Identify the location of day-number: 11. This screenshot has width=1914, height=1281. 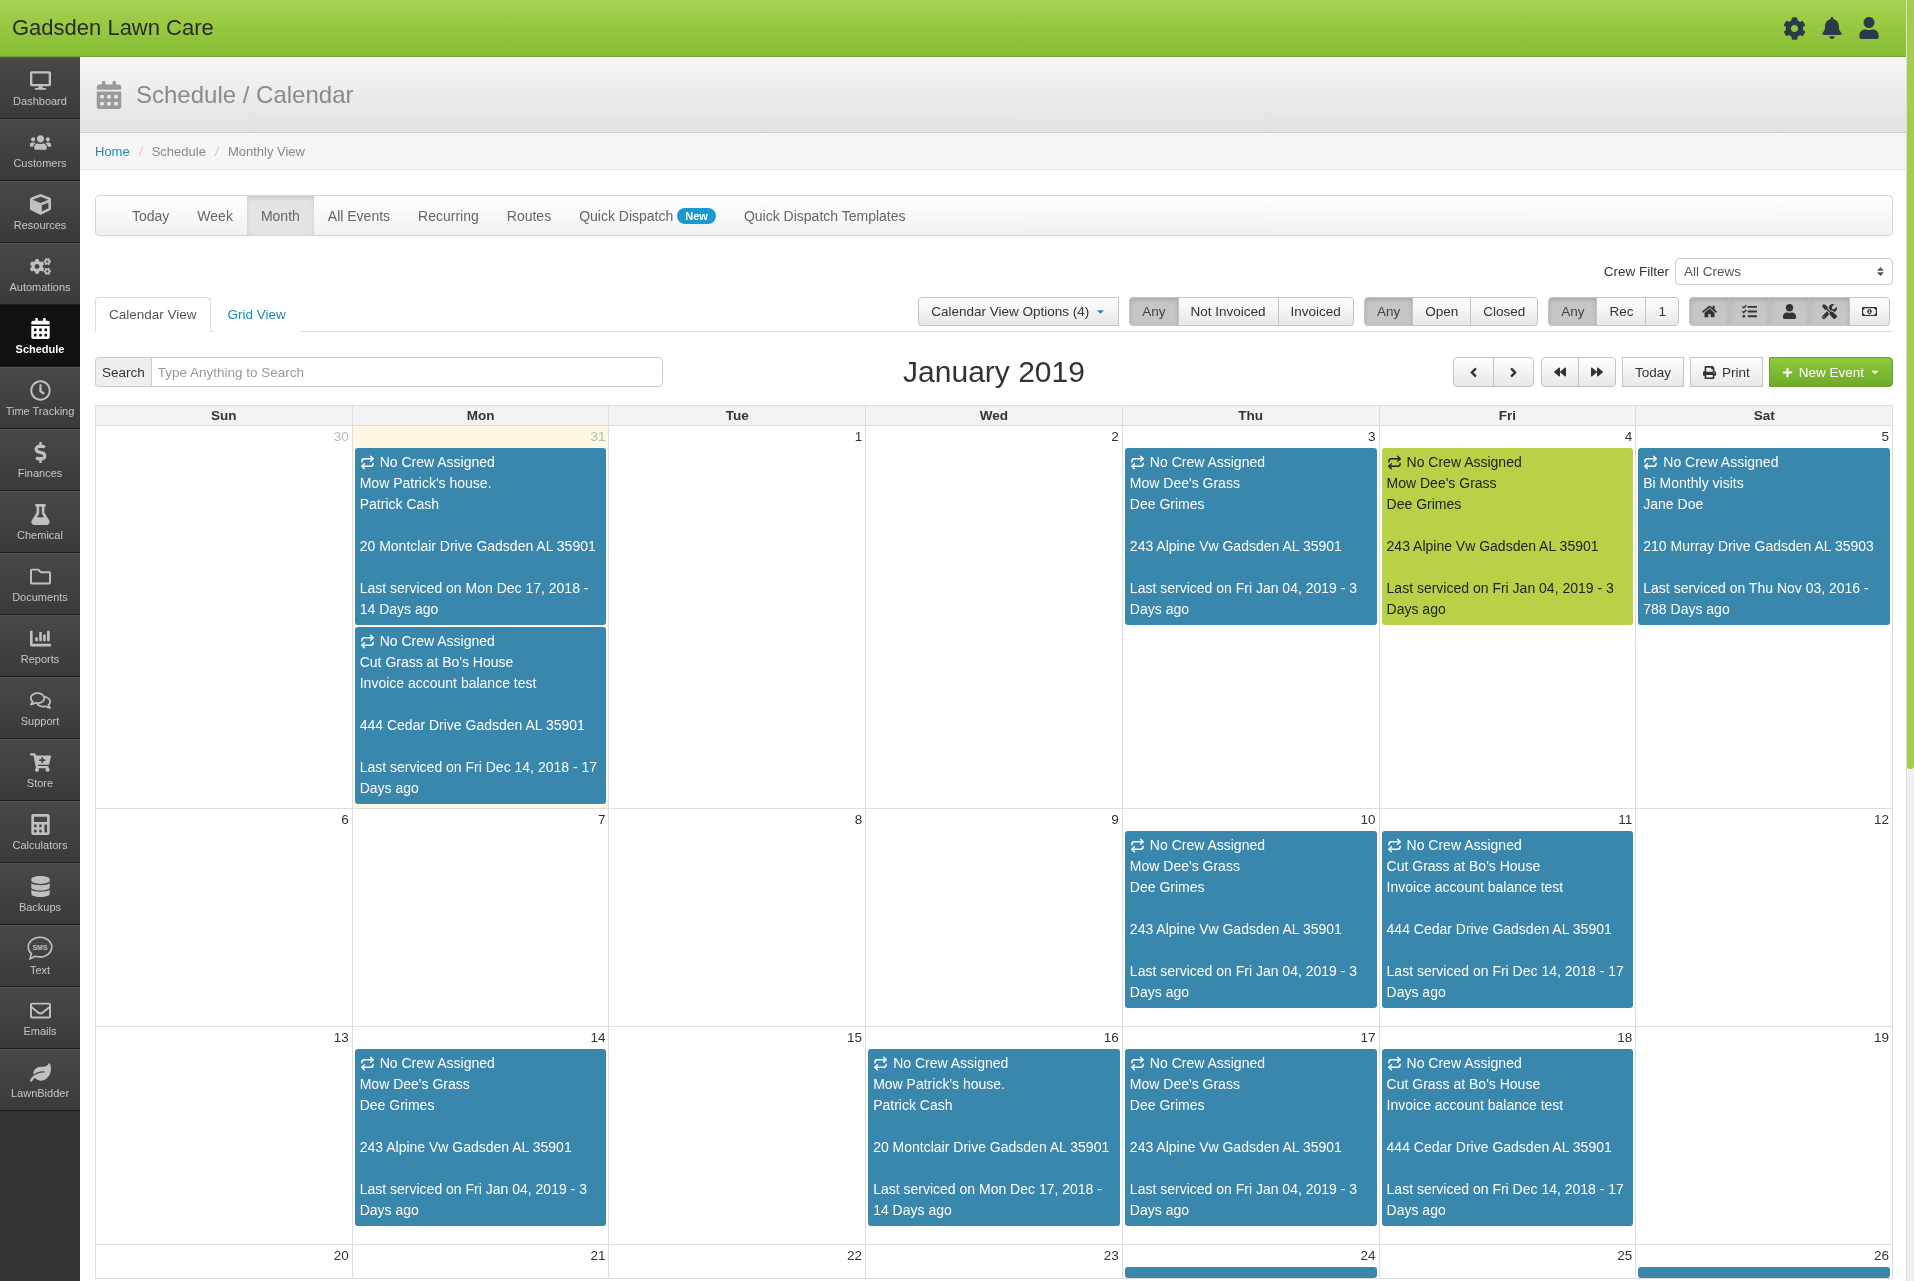
(1625, 820).